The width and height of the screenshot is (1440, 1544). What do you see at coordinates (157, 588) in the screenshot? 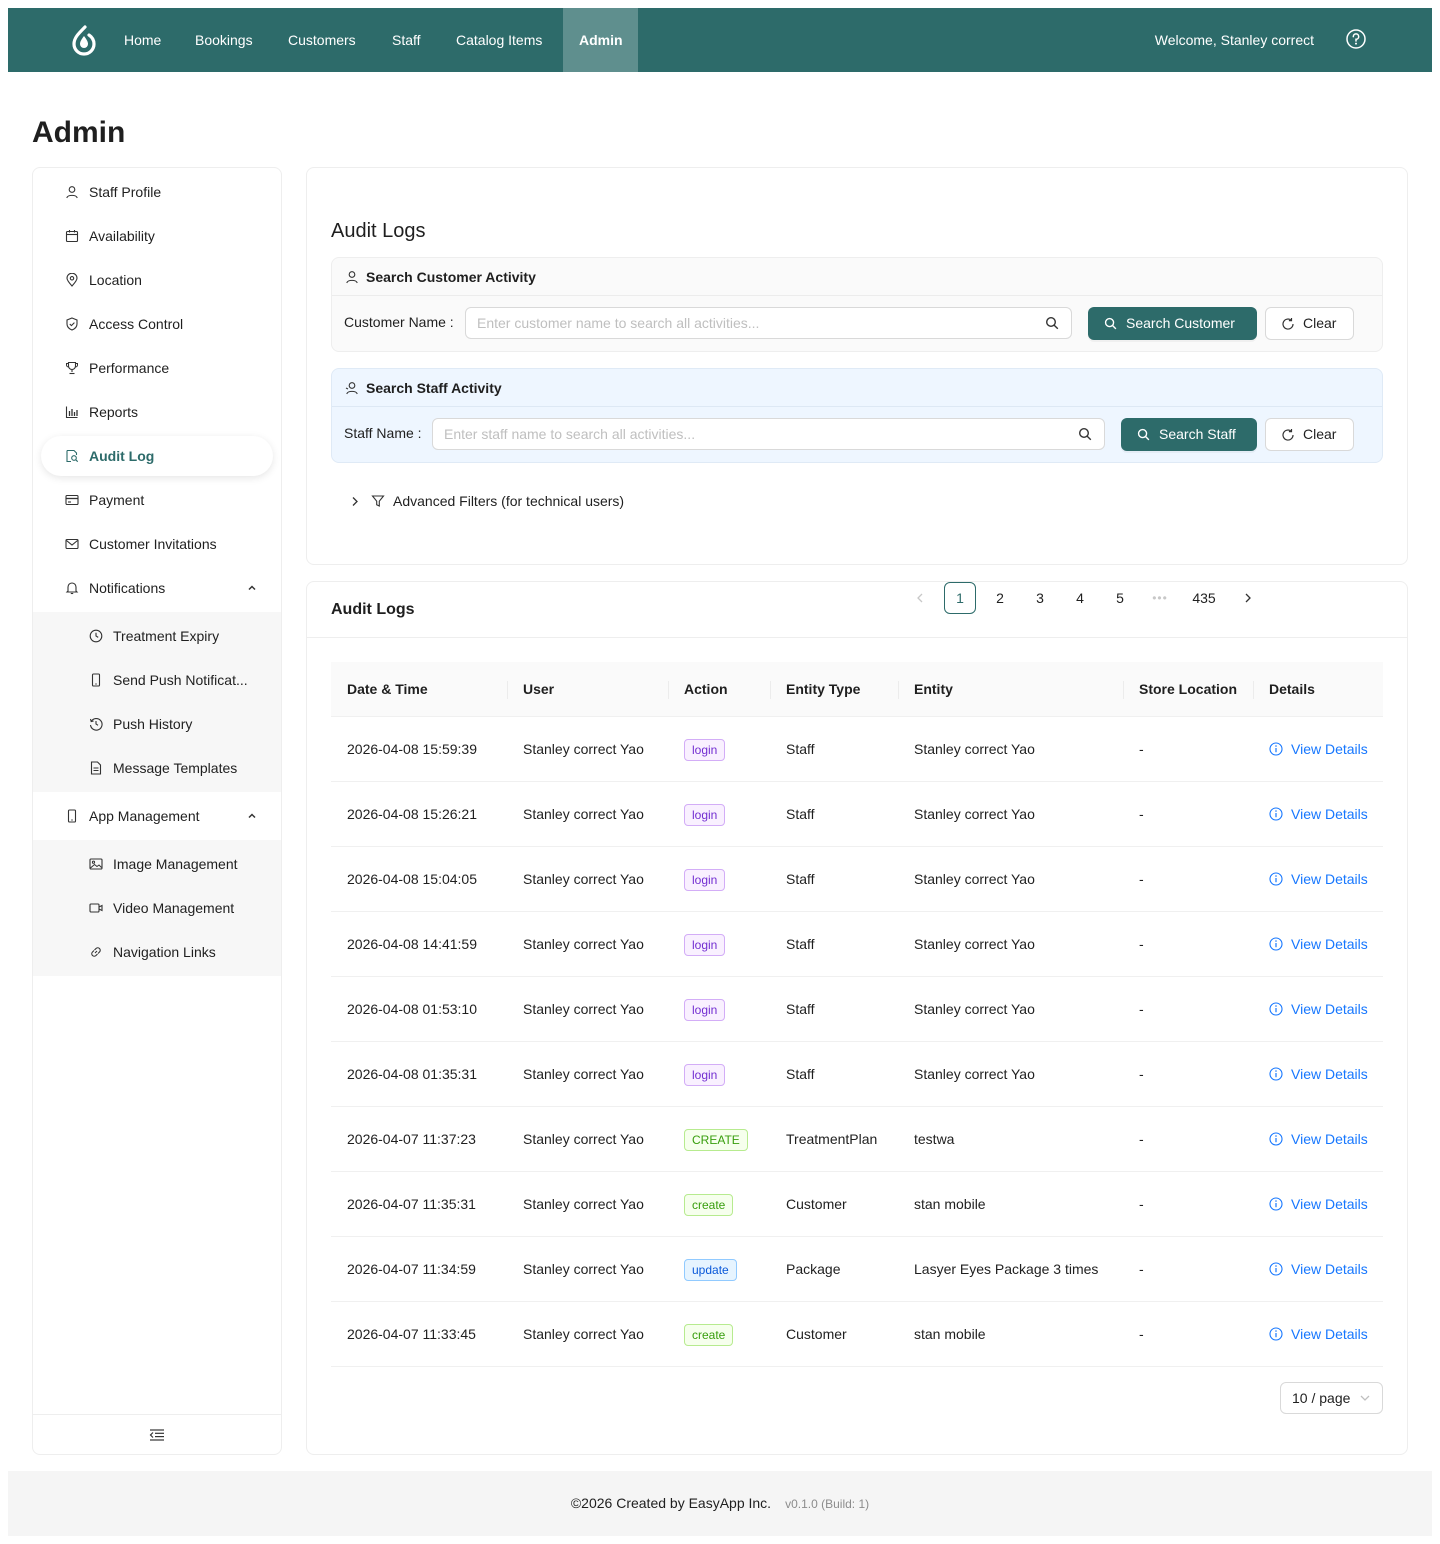
I see `sidebar-item-notifications: Notifications` at bounding box center [157, 588].